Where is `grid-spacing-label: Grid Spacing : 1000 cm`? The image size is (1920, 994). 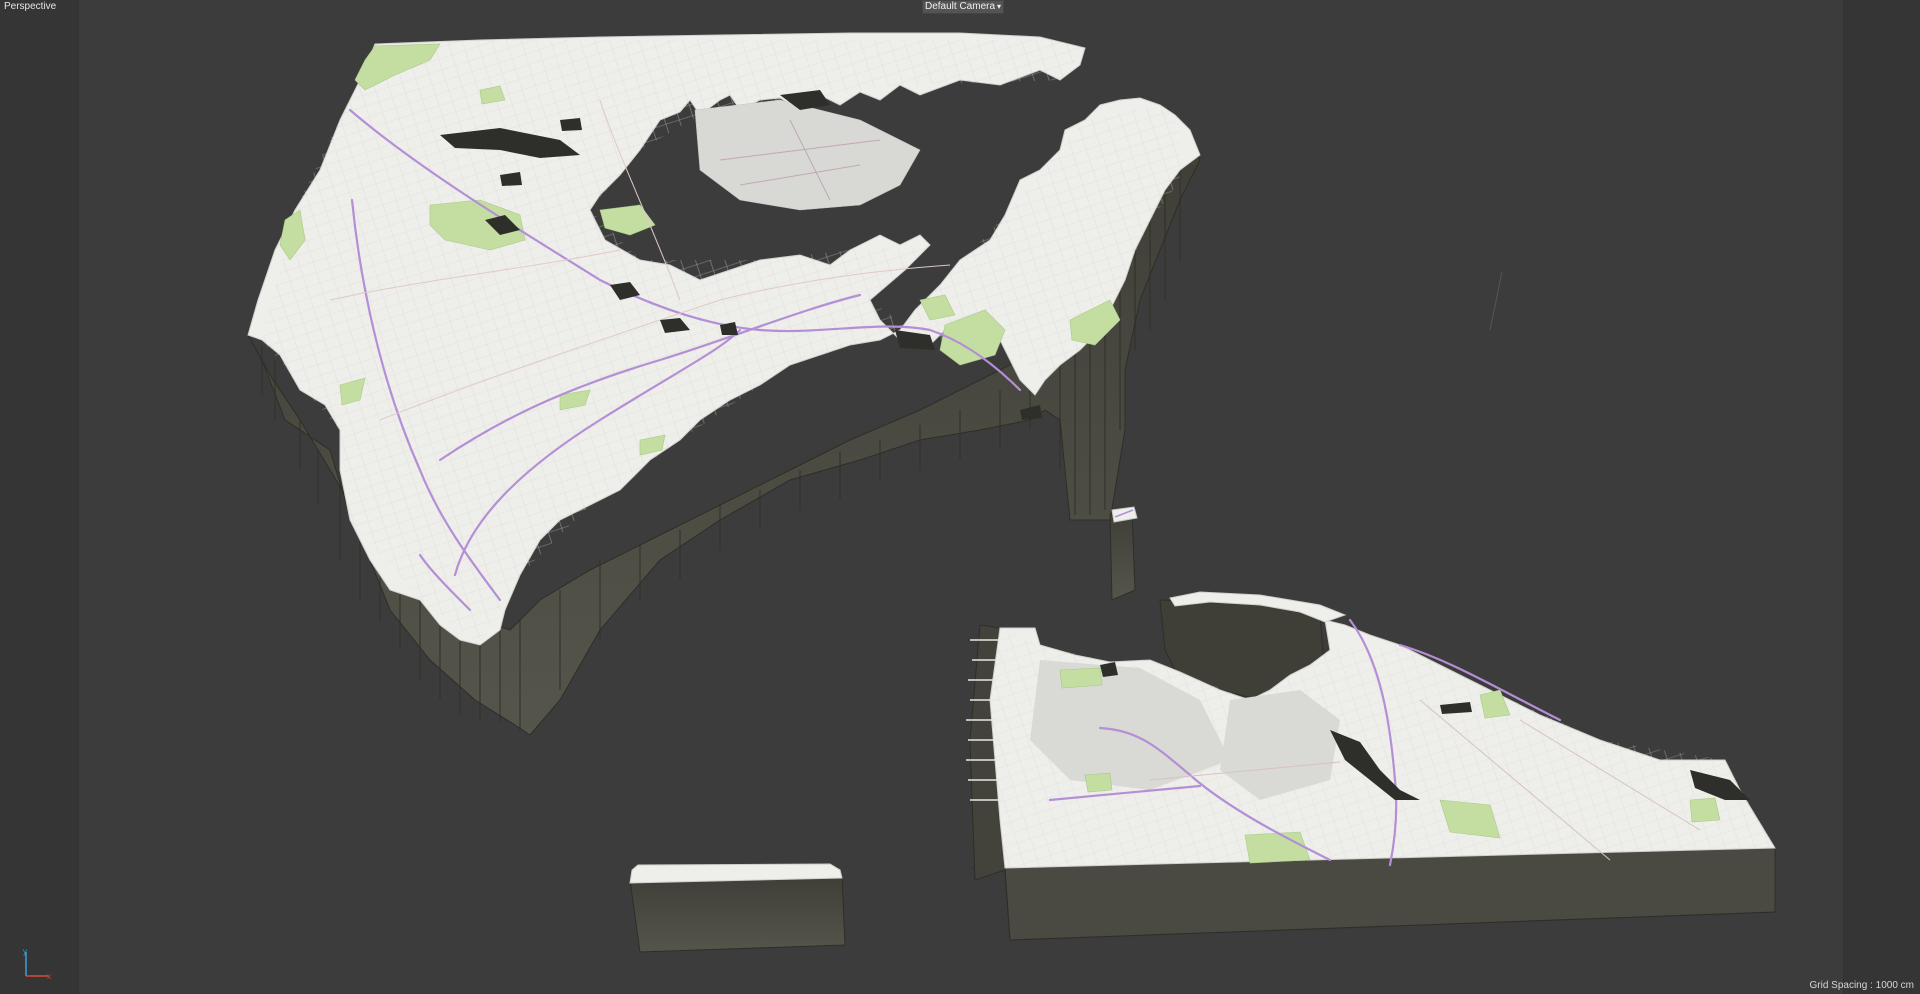 grid-spacing-label: Grid Spacing : 1000 cm is located at coordinates (1862, 985).